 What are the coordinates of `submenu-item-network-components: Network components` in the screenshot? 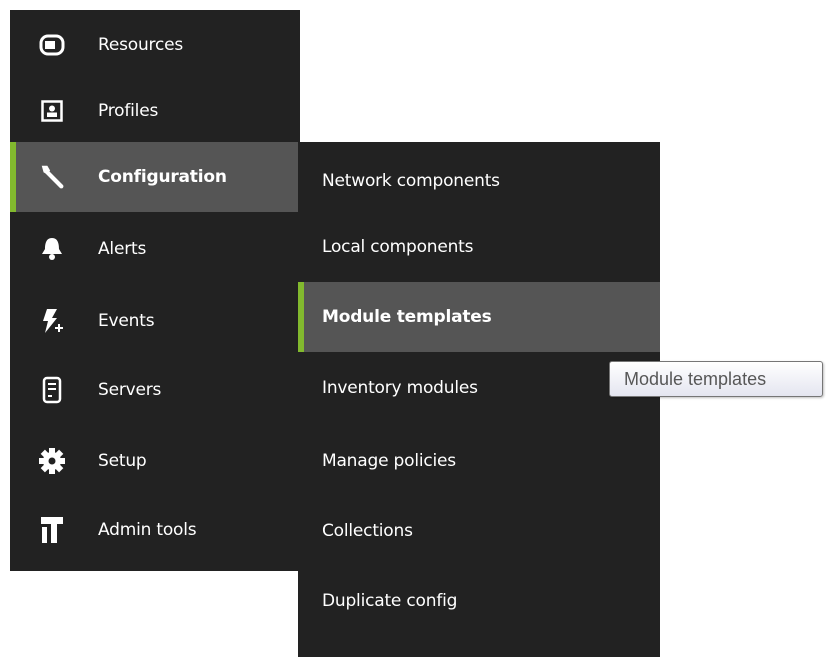 It's located at (479, 181).